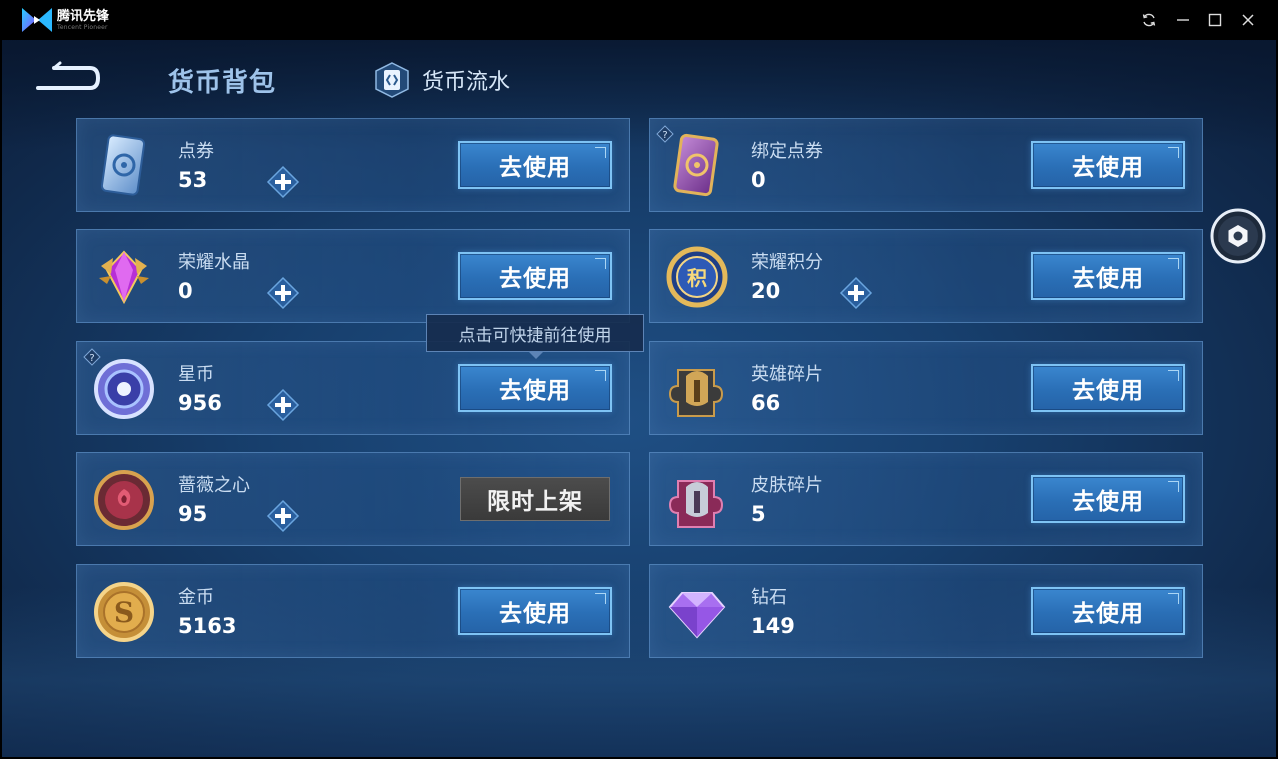  What do you see at coordinates (639, 20) in the screenshot?
I see `window-titlebar: 腾讯先锋 Tencent Pioneer` at bounding box center [639, 20].